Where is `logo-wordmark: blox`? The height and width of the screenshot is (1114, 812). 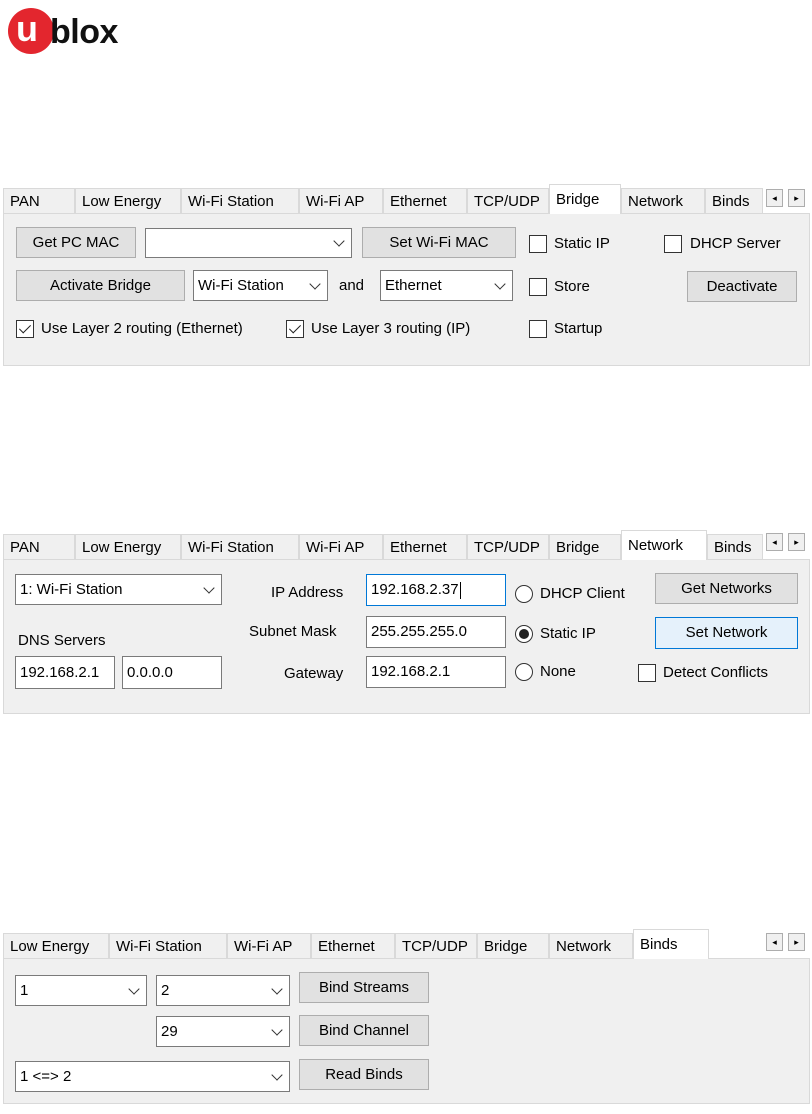 logo-wordmark: blox is located at coordinates (84, 32).